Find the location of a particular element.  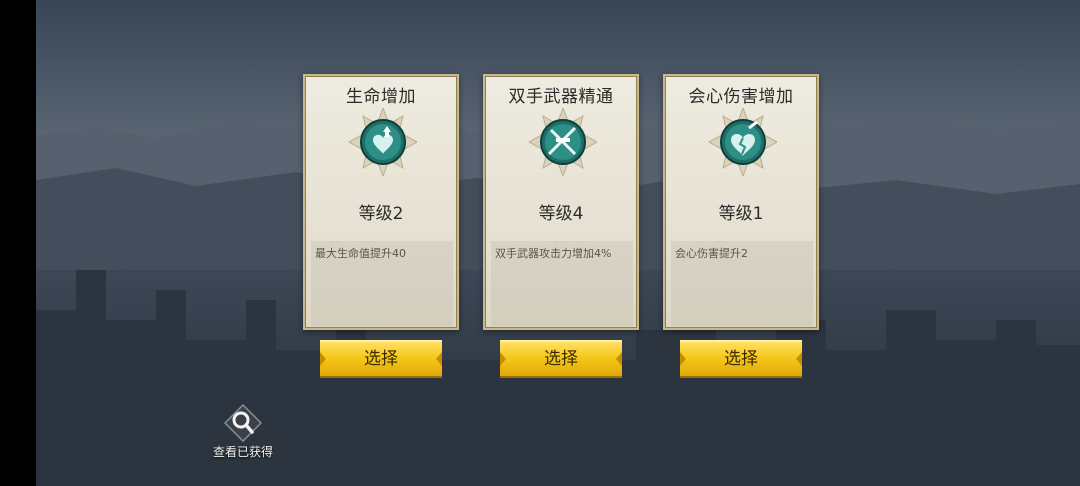

skill-description: 双手武器攻击力增加4% is located at coordinates (553, 253).